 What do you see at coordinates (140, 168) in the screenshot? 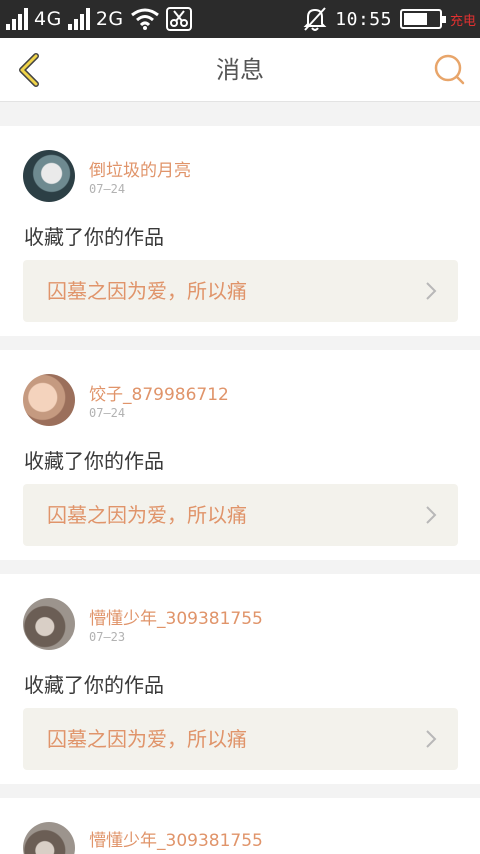
I see `username-link: 倒垃圾的月亮` at bounding box center [140, 168].